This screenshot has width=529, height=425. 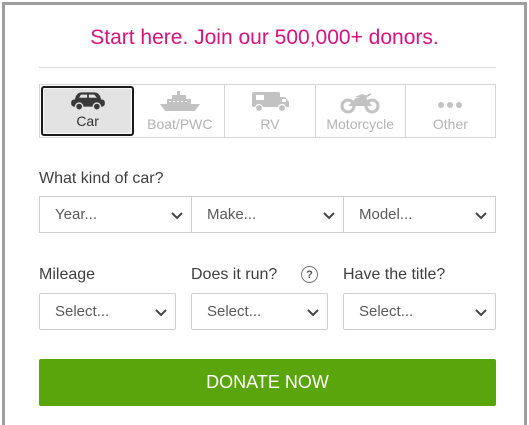 I want to click on runs-label: Does it run?, so click(x=234, y=274).